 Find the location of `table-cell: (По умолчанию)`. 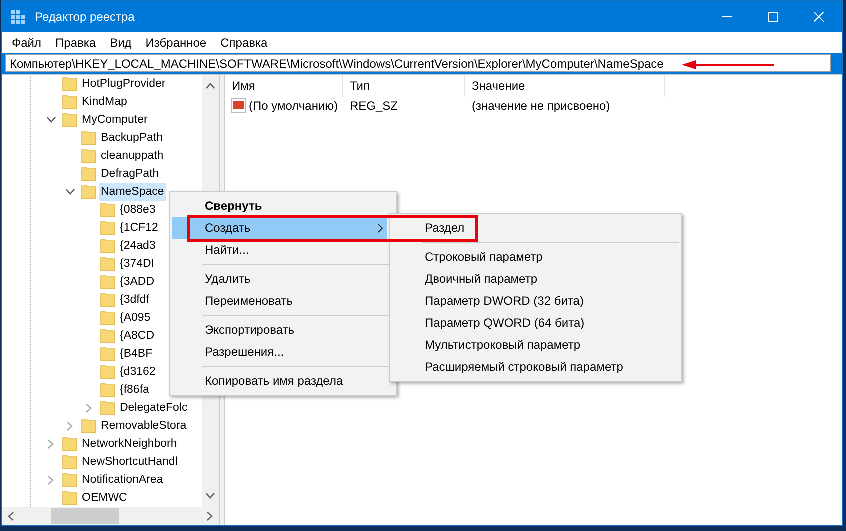

table-cell: (По умолчанию) is located at coordinates (293, 106).